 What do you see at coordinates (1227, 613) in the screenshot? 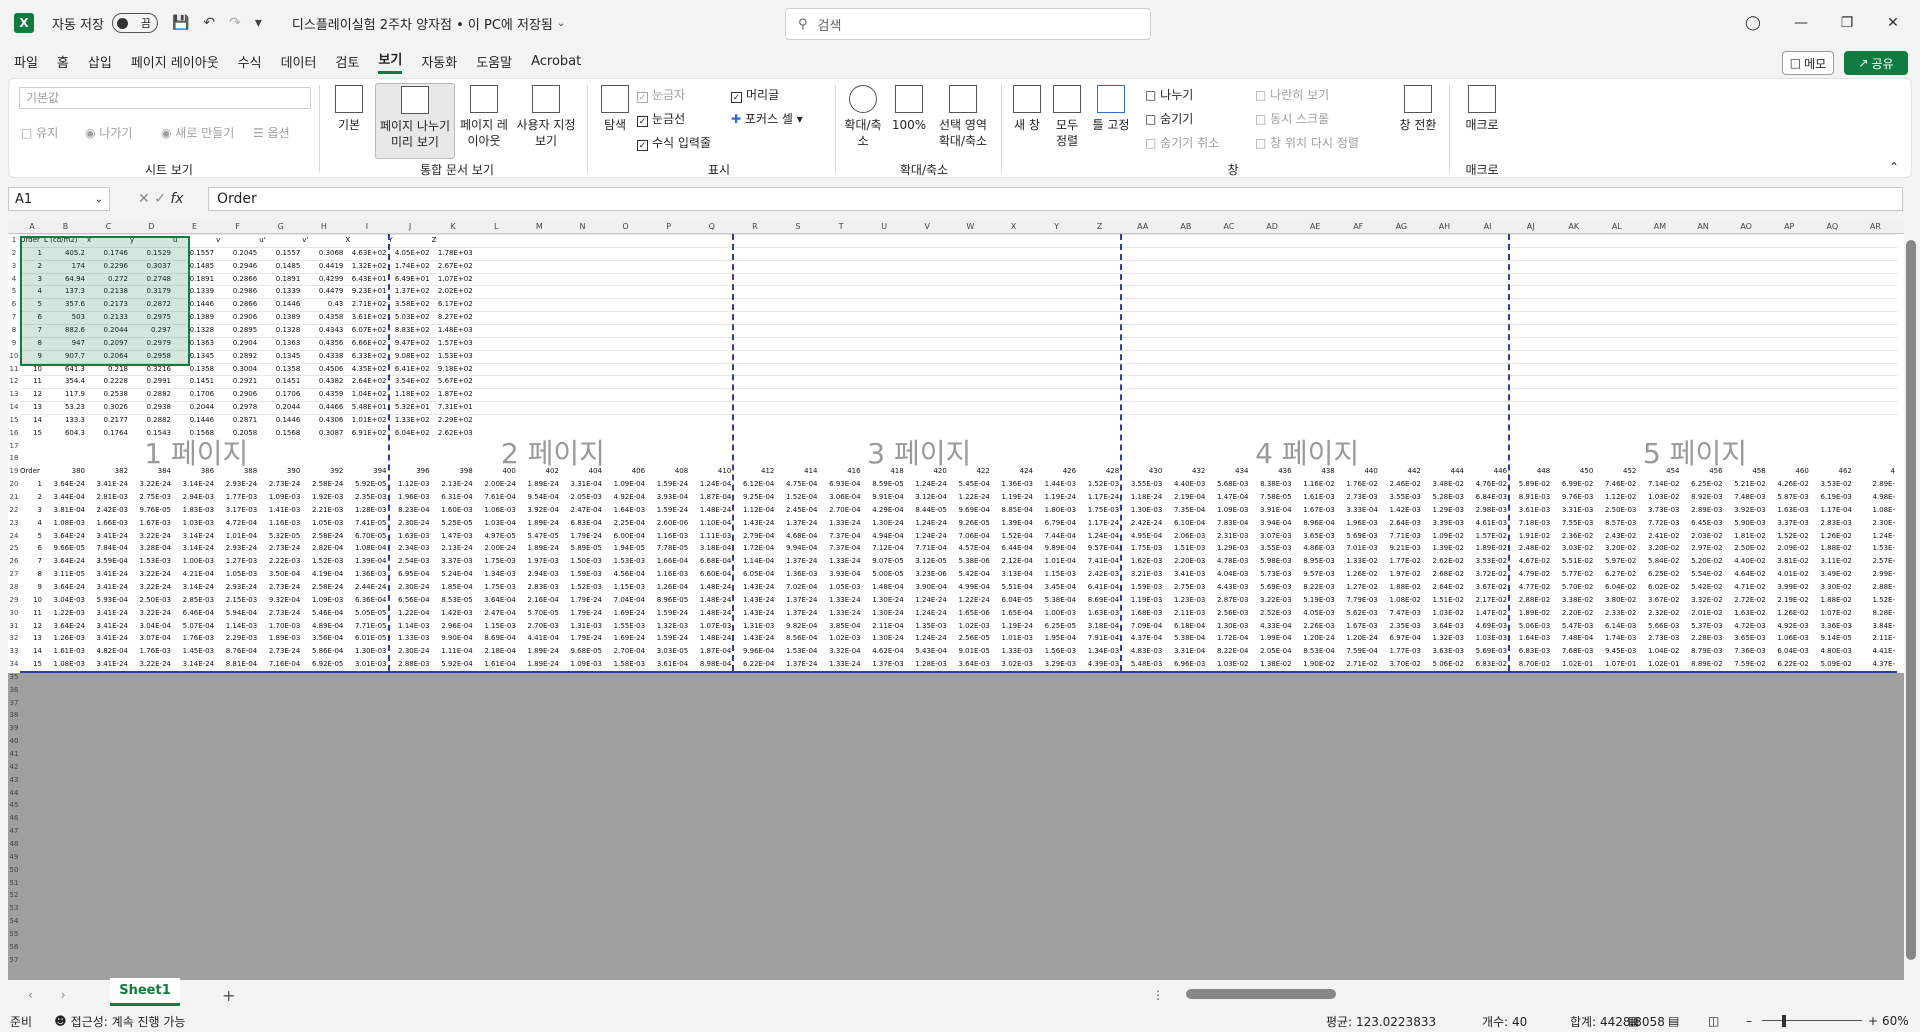
I see `table-cell: 2.56E-03` at bounding box center [1227, 613].